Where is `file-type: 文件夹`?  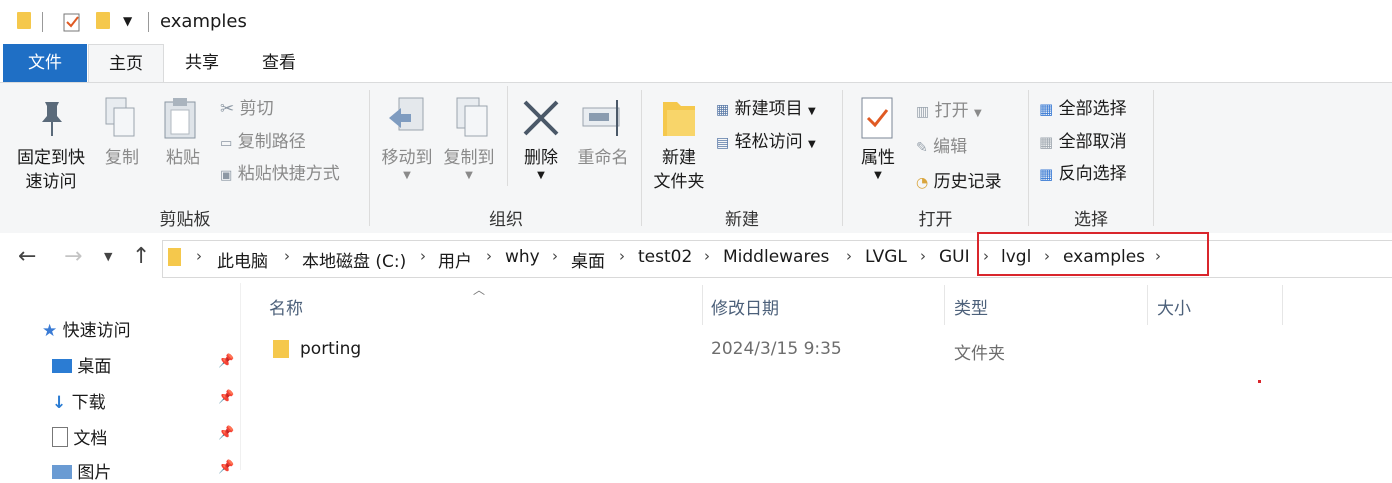
file-type: 文件夹 is located at coordinates (979, 354).